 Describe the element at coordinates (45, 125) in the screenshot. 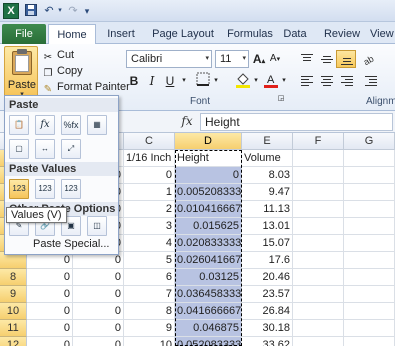

I see `paste-formulas-icon: fx` at that location.